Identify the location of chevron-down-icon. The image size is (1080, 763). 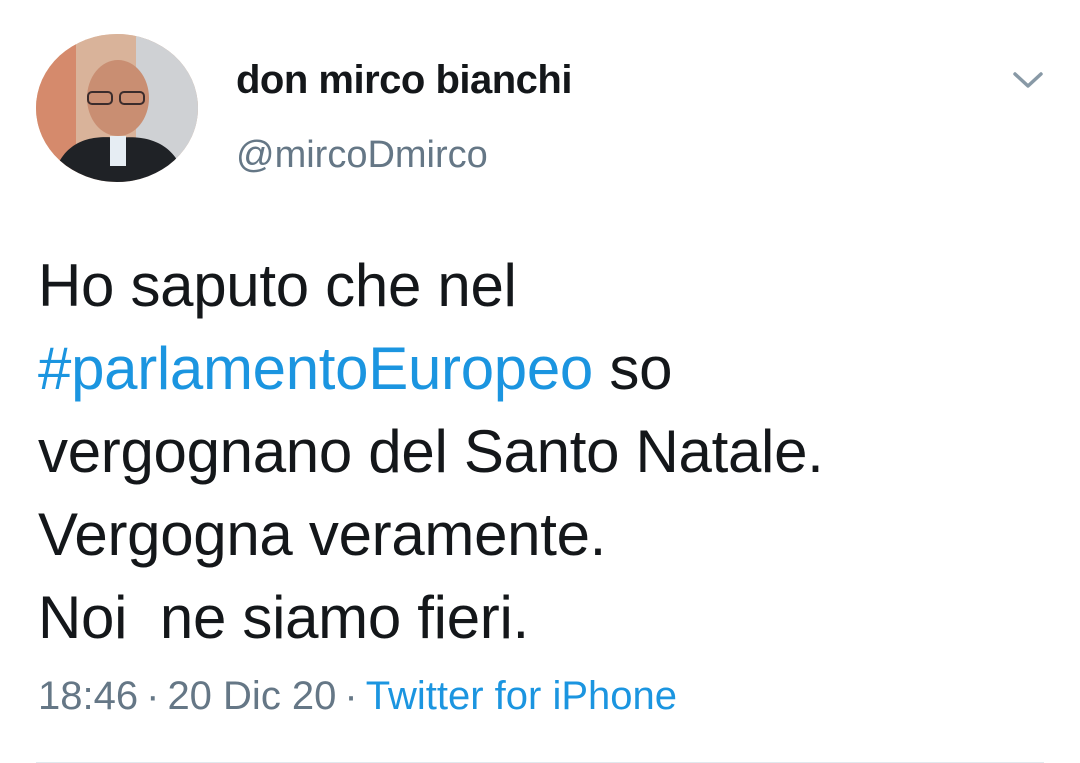
(1028, 80).